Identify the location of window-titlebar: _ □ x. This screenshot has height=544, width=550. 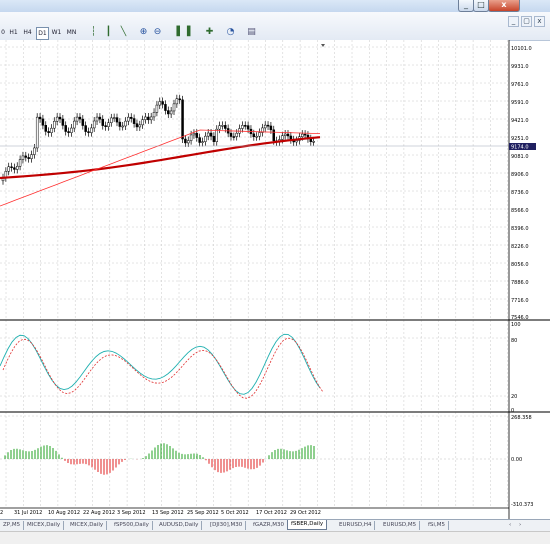
(275, 6).